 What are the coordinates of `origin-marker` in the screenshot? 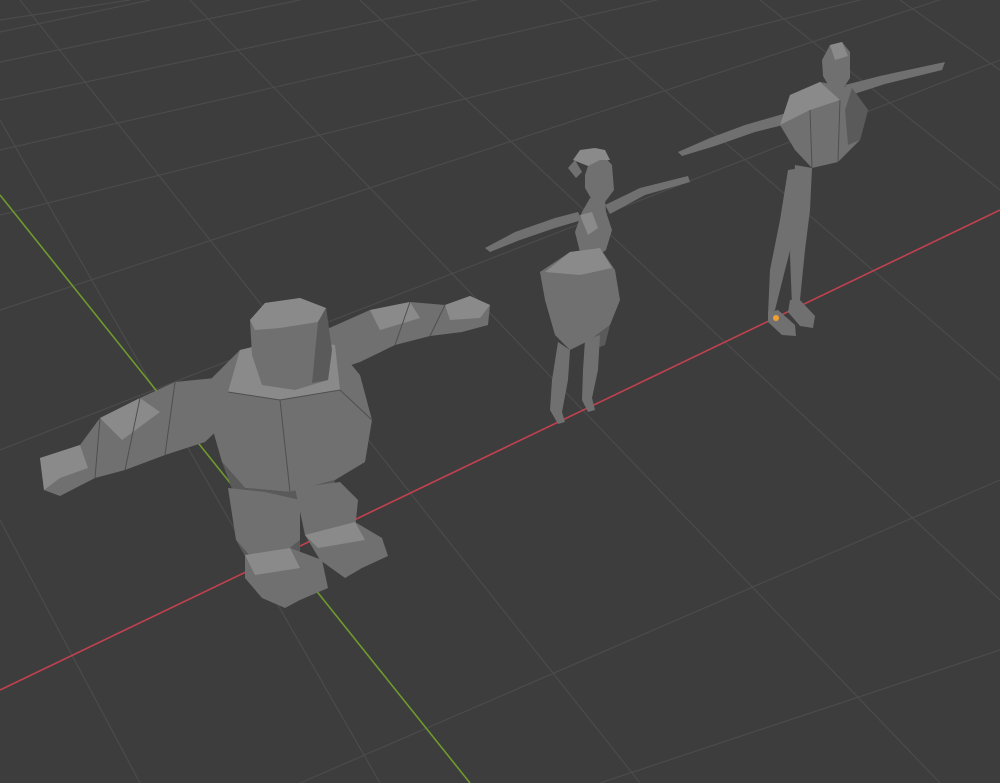 It's located at (776, 318).